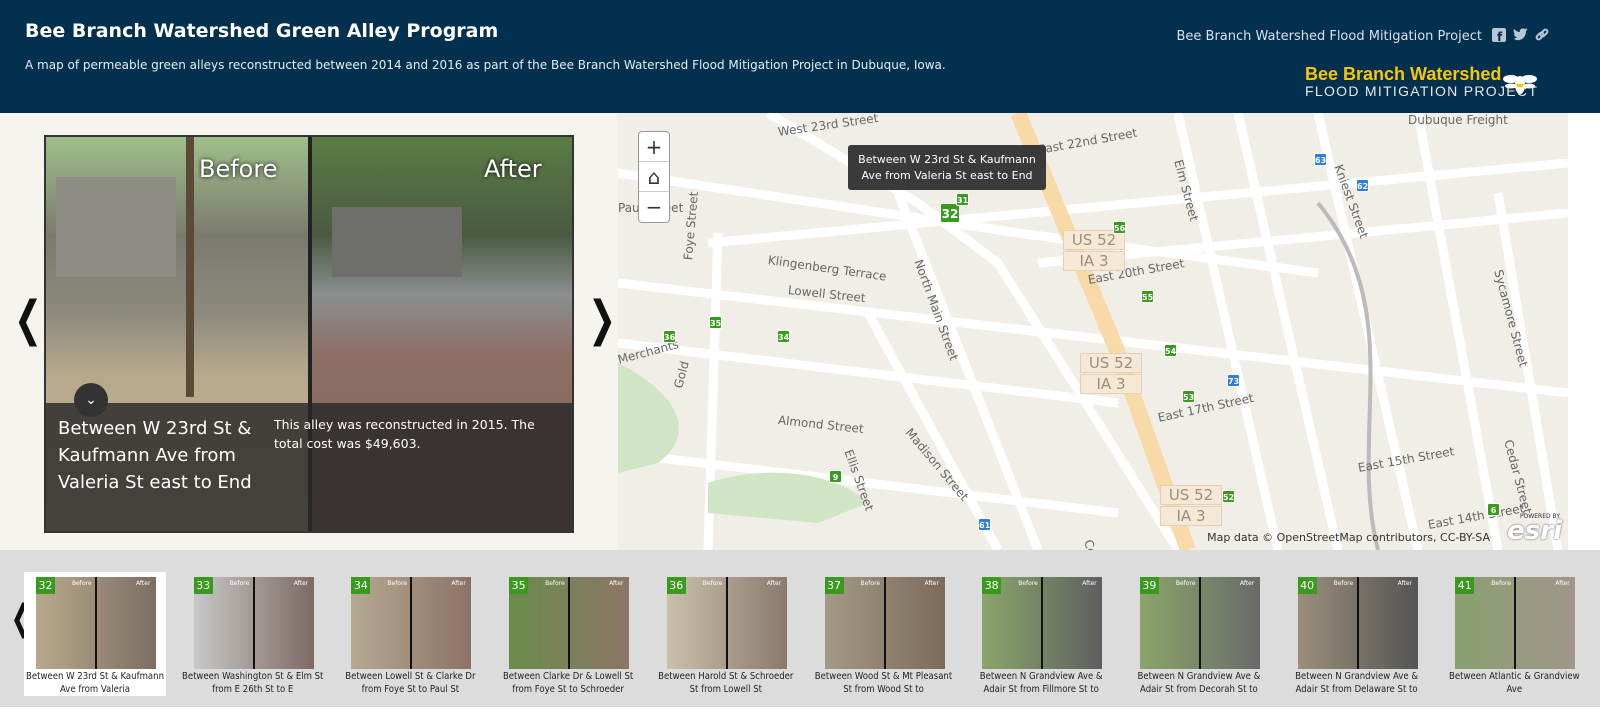 The height and width of the screenshot is (721, 1600). What do you see at coordinates (715, 322) in the screenshot?
I see `map-marker: 35` at bounding box center [715, 322].